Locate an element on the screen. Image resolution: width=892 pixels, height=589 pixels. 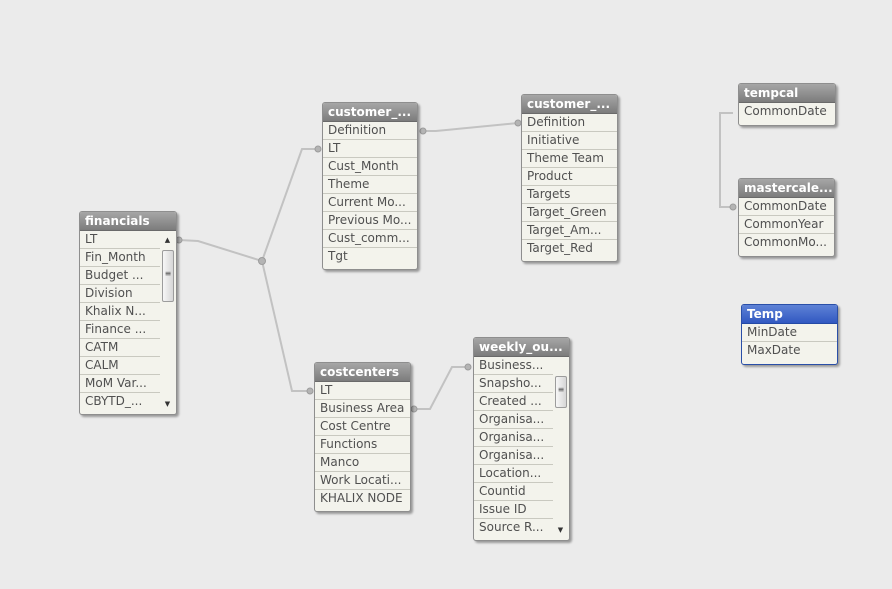
link-customer1-customer2 is located at coordinates (471, 127).